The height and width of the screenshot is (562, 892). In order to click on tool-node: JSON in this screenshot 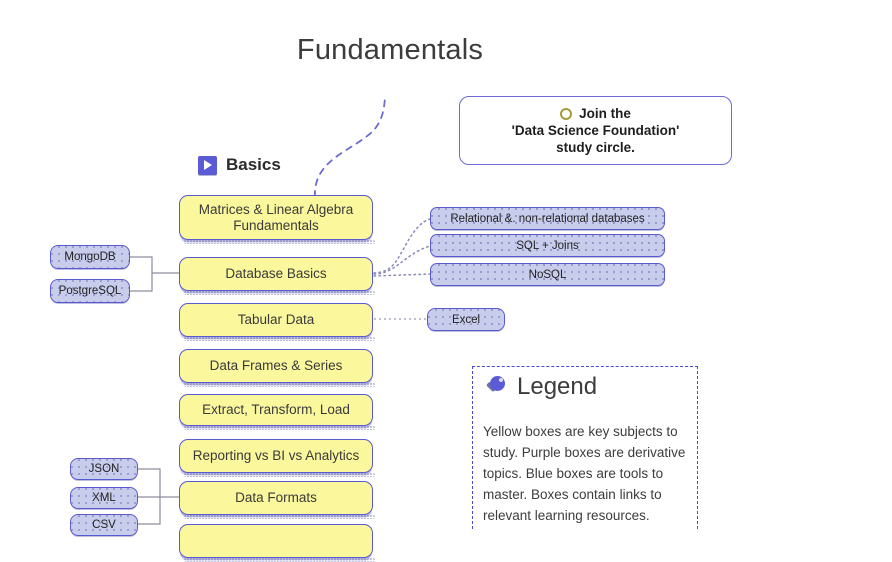, I will do `click(104, 469)`.